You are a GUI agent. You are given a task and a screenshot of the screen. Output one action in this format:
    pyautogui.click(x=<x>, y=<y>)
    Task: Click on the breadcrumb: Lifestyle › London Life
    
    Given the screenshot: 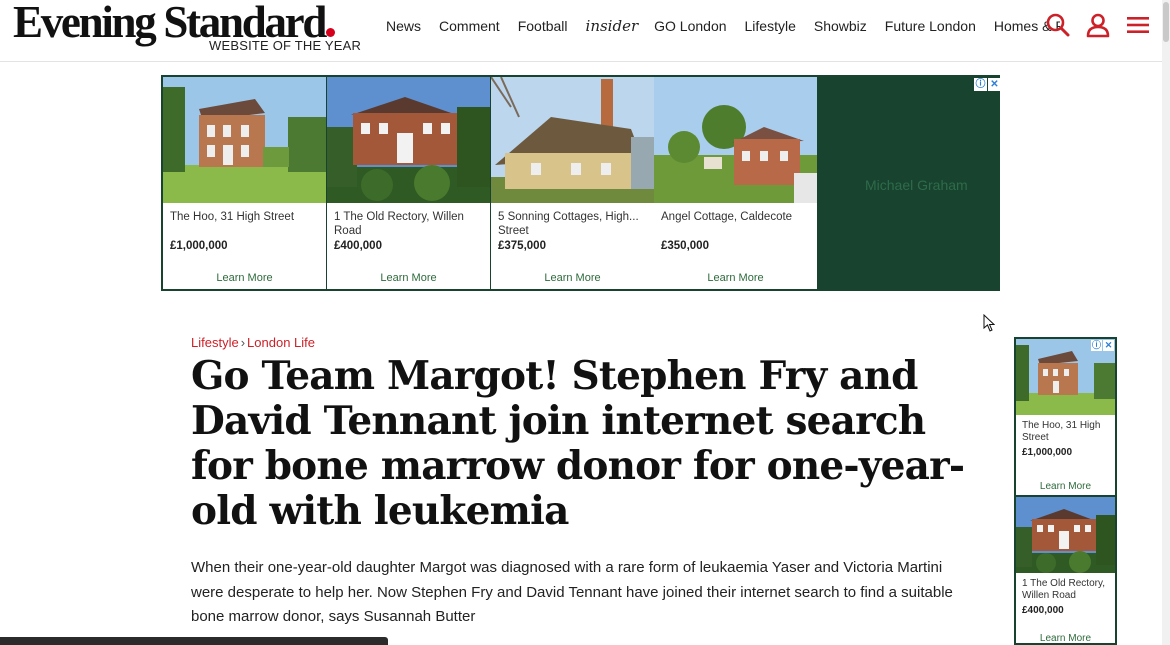 What is the action you would take?
    pyautogui.click(x=253, y=342)
    